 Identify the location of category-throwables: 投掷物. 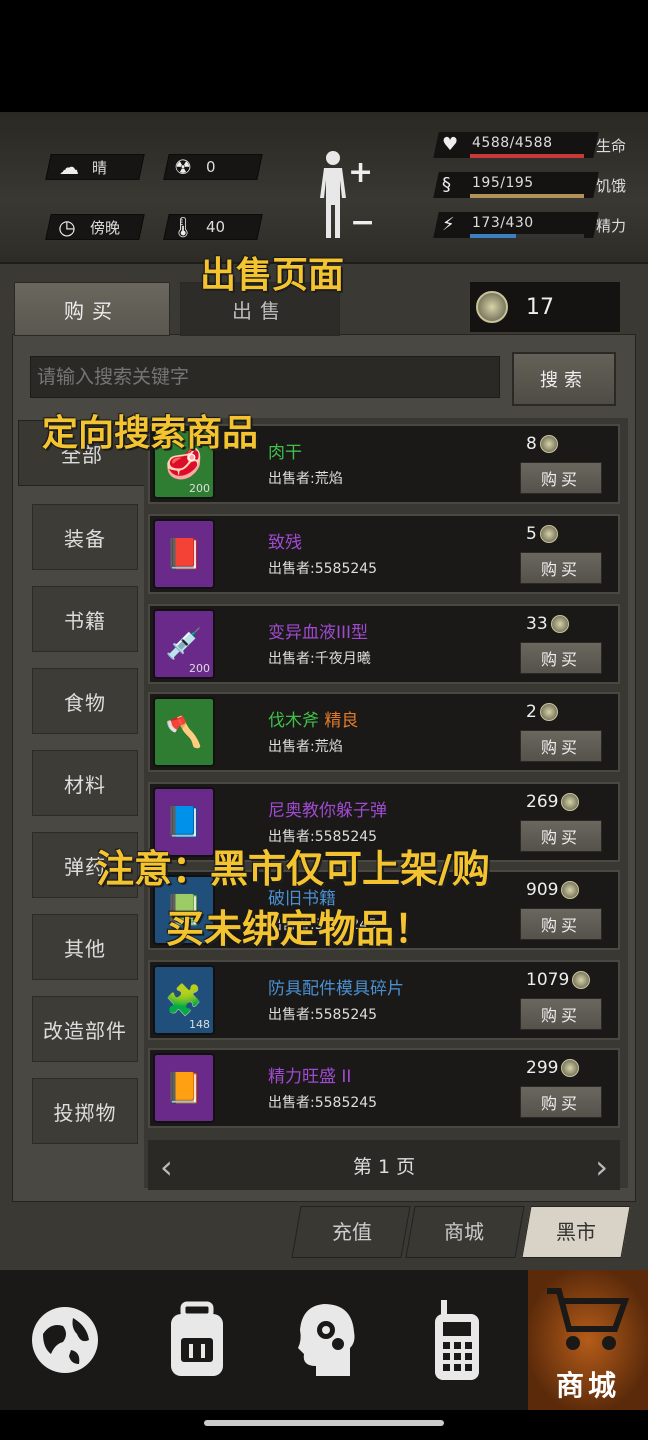
(85, 1111).